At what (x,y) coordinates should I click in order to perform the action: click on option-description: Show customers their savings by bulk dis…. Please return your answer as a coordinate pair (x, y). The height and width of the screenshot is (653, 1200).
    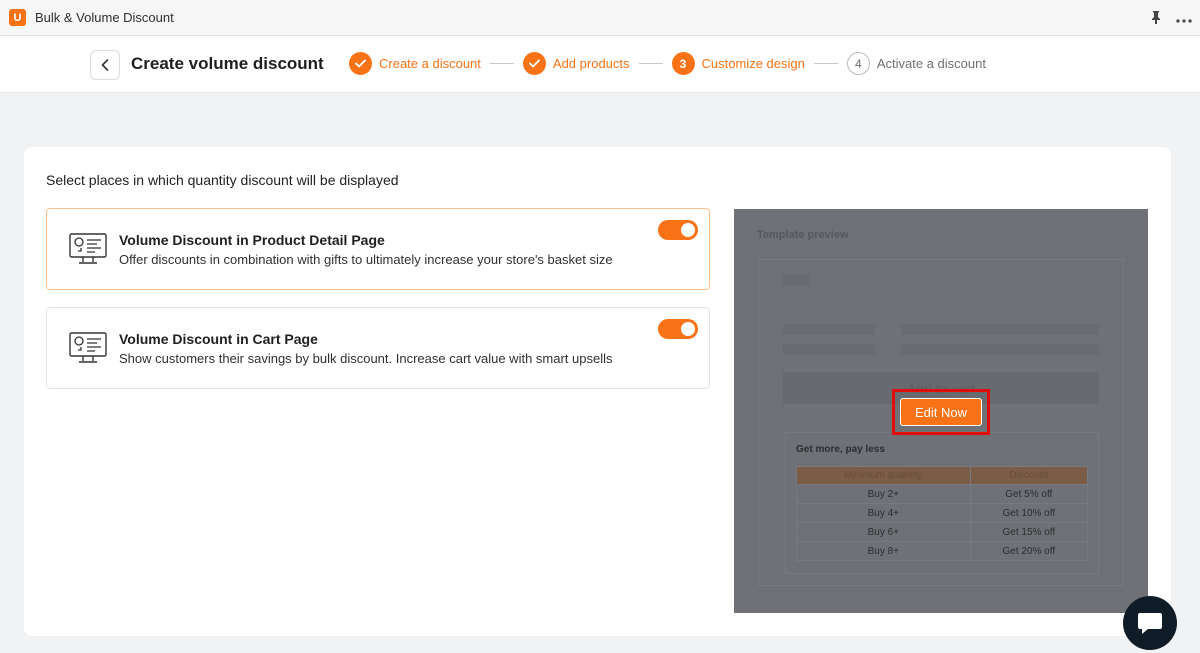
    Looking at the image, I should click on (366, 358).